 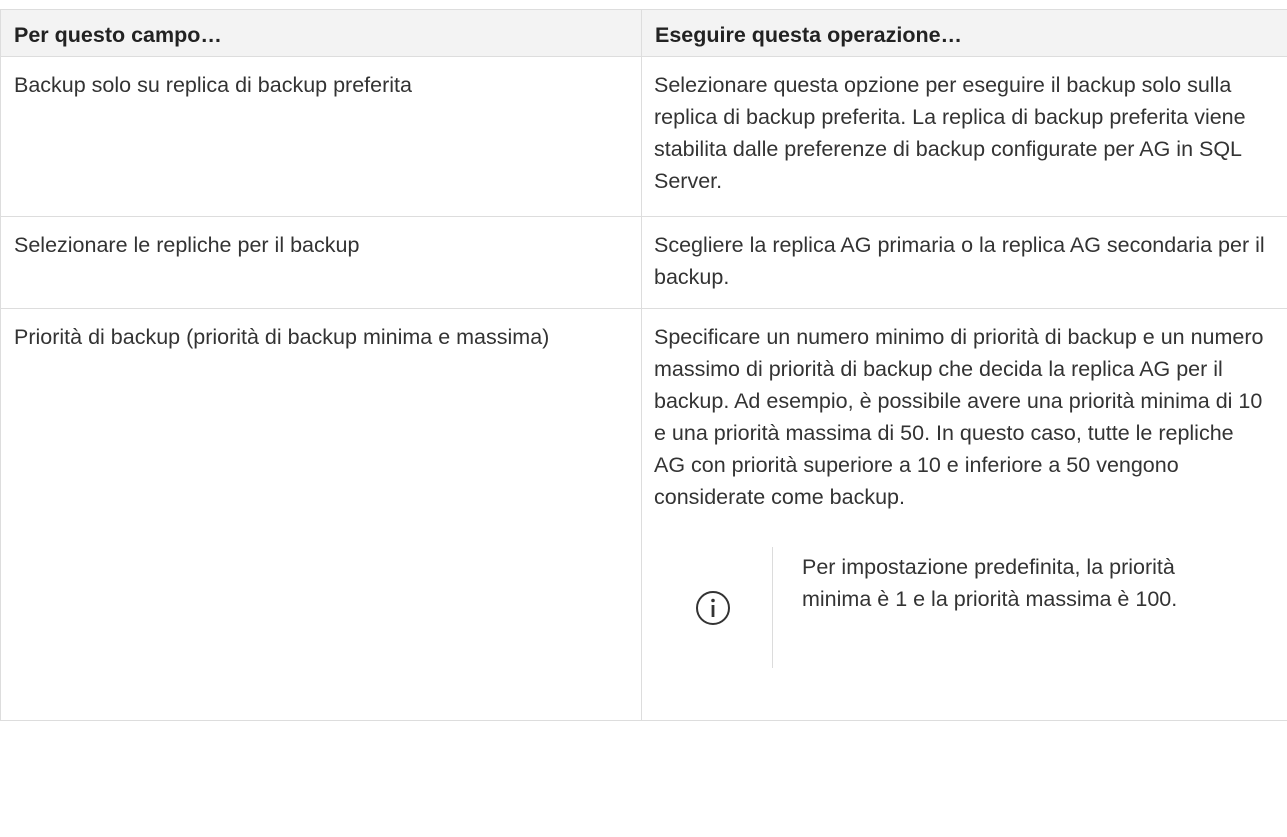 What do you see at coordinates (321, 262) in the screenshot?
I see `field-cell: Selezionare le repliche per il backup` at bounding box center [321, 262].